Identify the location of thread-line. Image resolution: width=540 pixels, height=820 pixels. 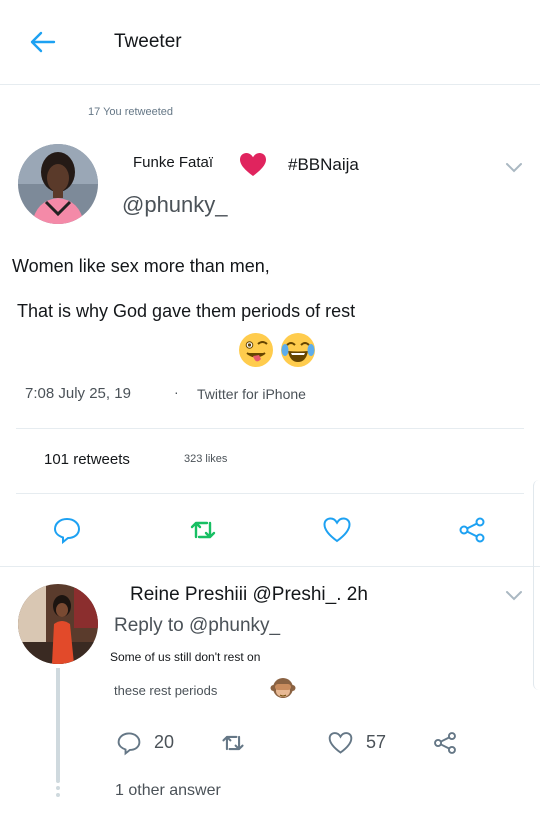
(58, 724).